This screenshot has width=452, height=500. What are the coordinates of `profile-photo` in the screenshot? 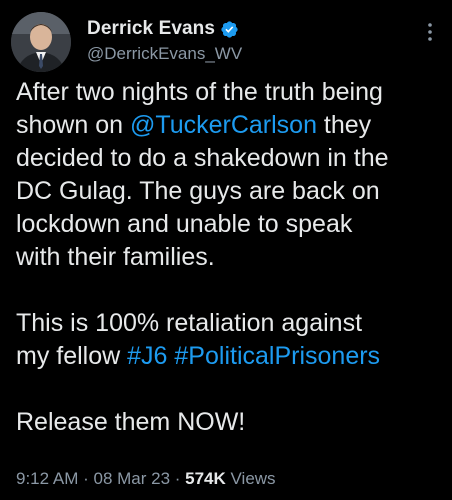 It's located at (41, 42).